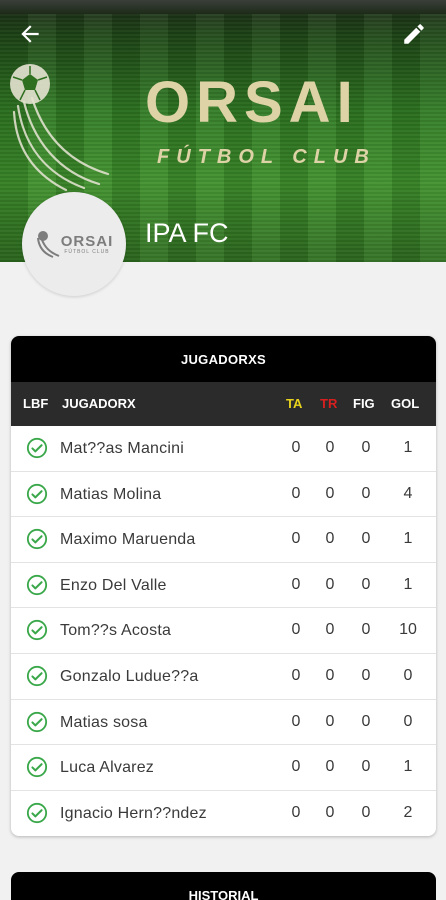 The image size is (446, 900). What do you see at coordinates (408, 630) in the screenshot?
I see `player-gol: 10` at bounding box center [408, 630].